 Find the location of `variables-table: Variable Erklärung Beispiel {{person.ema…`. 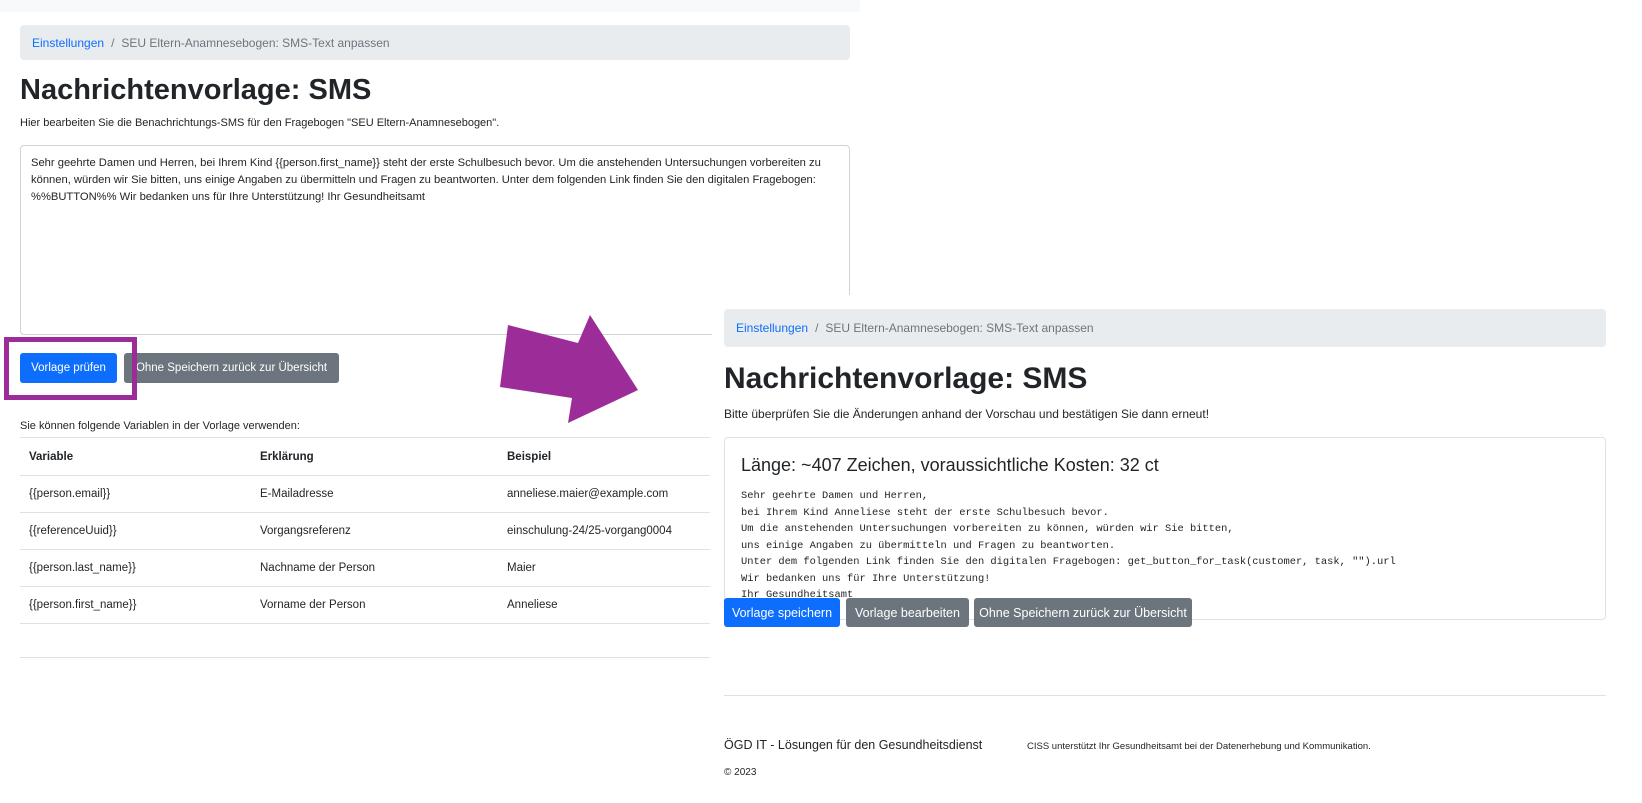

variables-table: Variable Erklärung Beispiel {{person.ema… is located at coordinates (365, 530).